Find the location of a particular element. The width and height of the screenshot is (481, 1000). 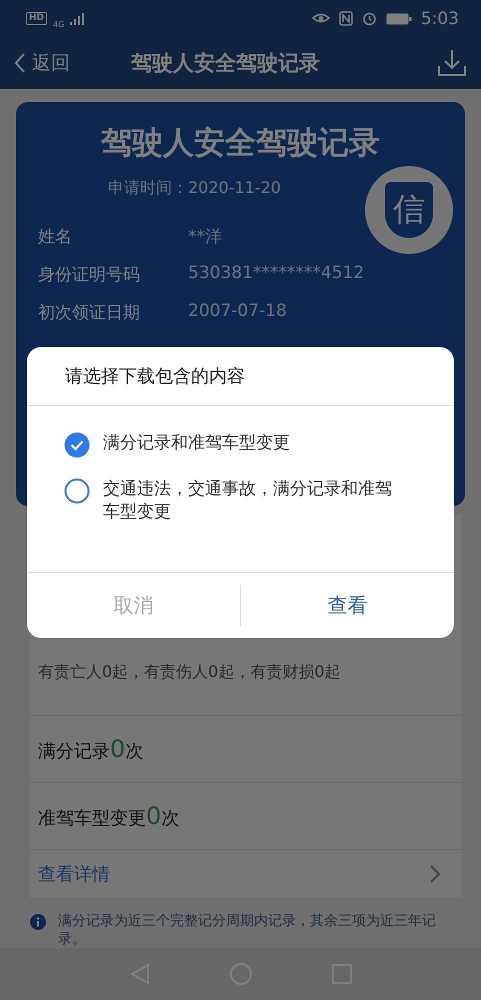

download-icon is located at coordinates (452, 63).